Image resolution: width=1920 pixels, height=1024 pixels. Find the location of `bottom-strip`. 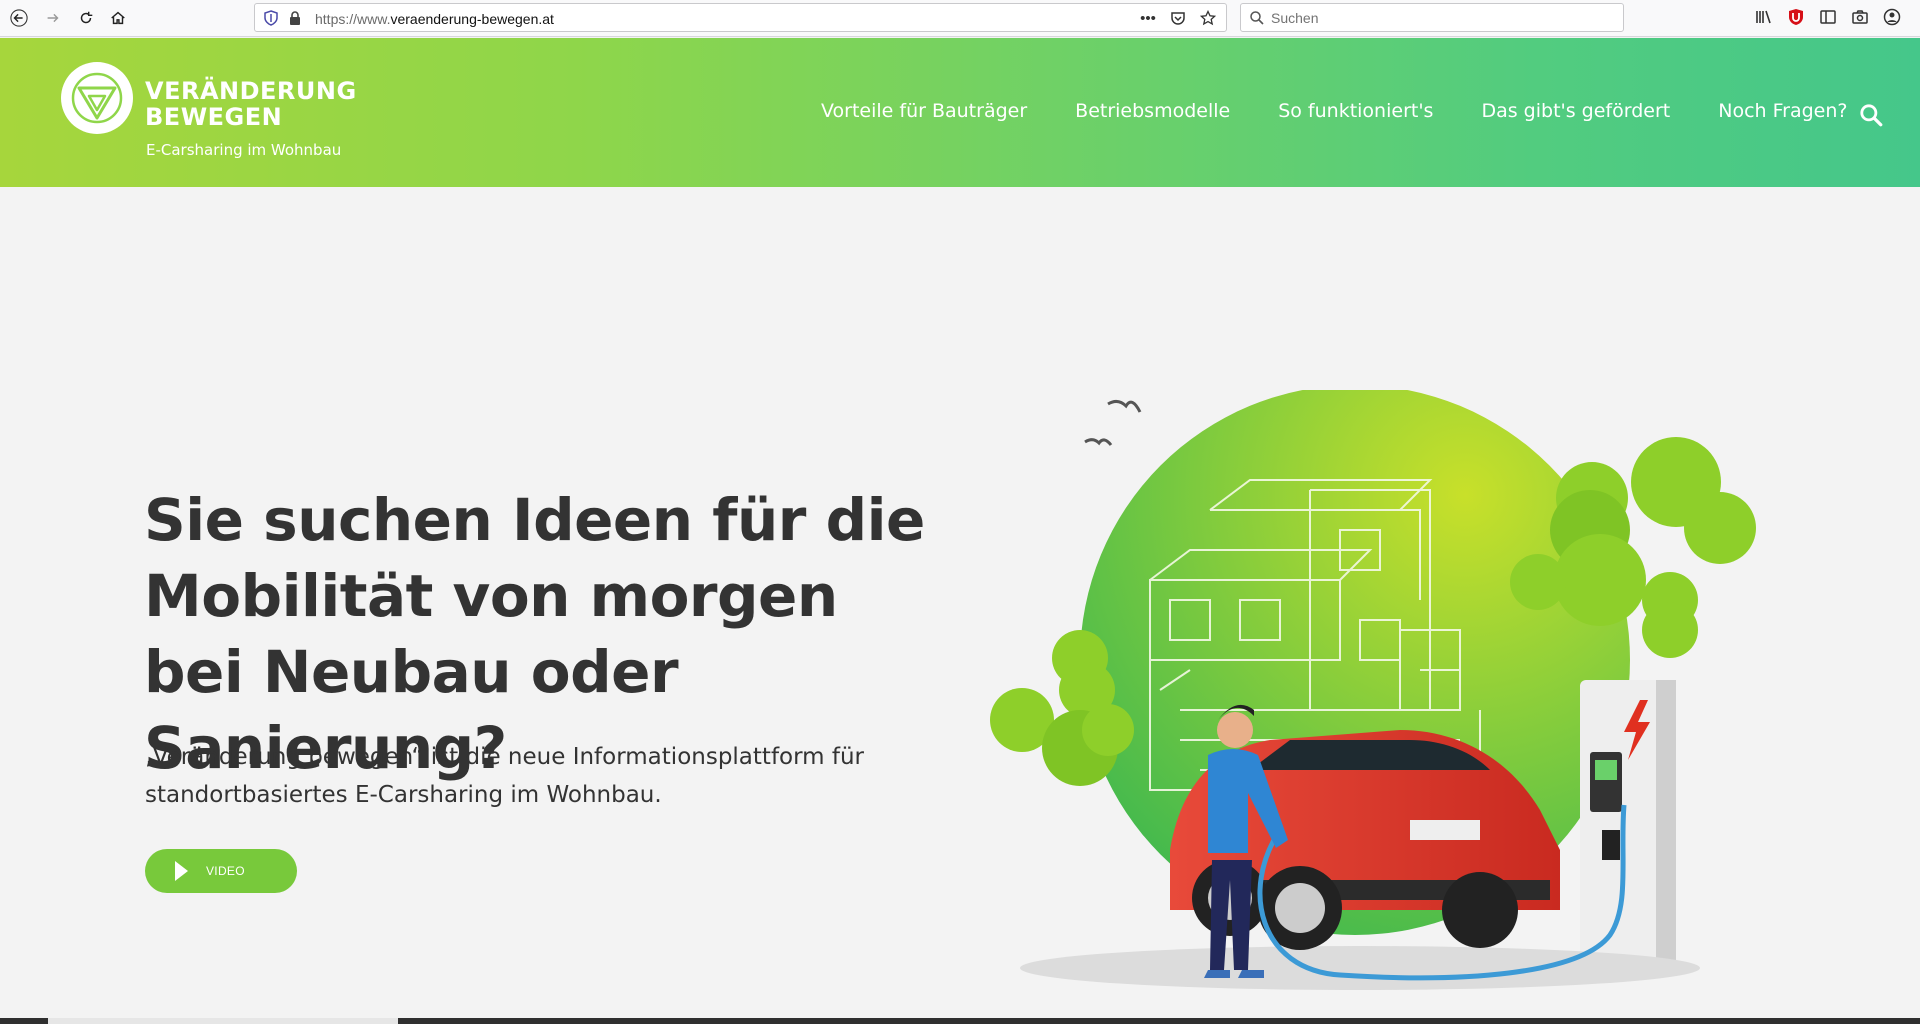

bottom-strip is located at coordinates (960, 1021).